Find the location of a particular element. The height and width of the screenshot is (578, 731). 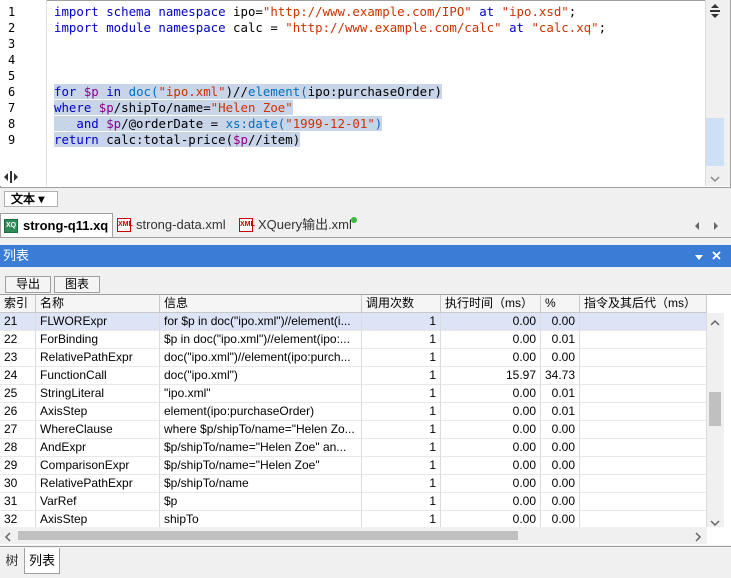

line-number: 9 is located at coordinates (12, 140).